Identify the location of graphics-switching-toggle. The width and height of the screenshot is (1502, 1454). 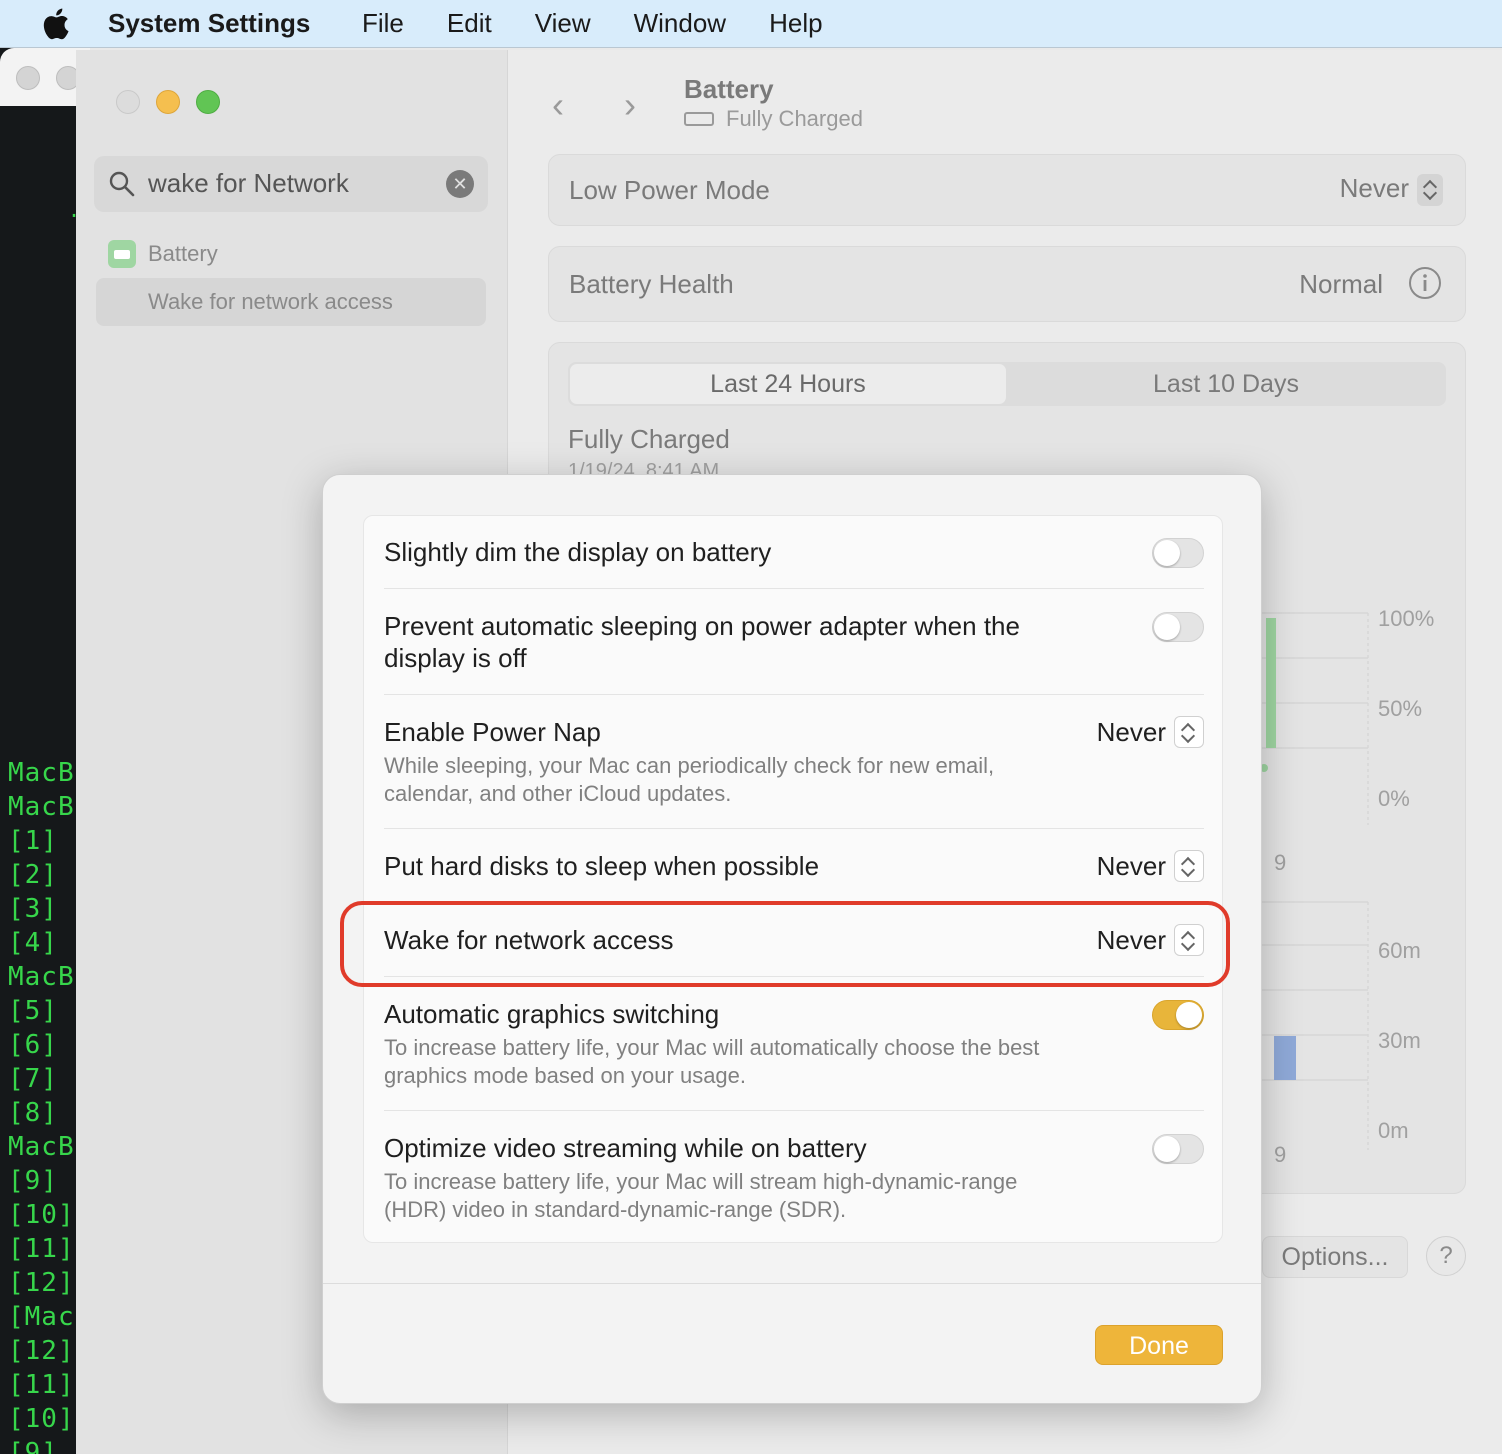
(1178, 1015).